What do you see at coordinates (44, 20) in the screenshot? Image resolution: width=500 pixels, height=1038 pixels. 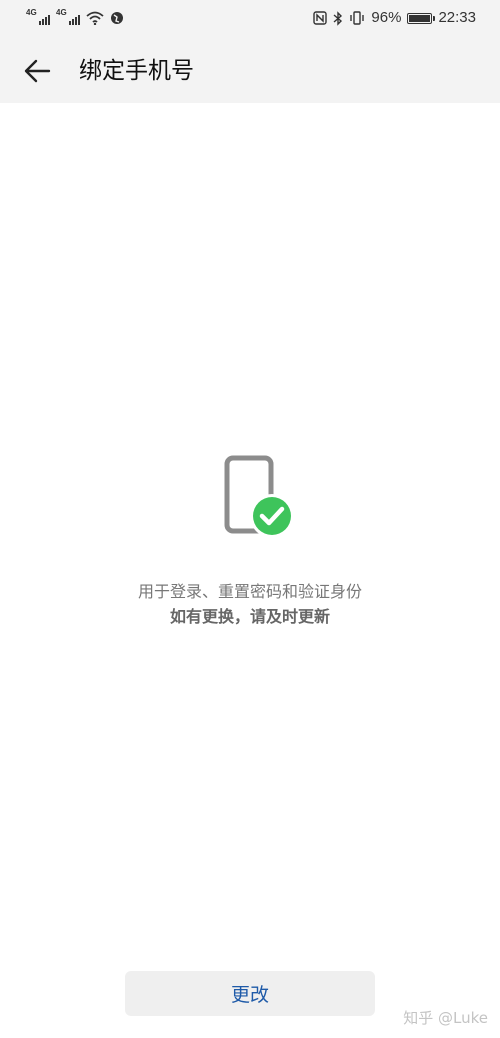 I see `signal-bars` at bounding box center [44, 20].